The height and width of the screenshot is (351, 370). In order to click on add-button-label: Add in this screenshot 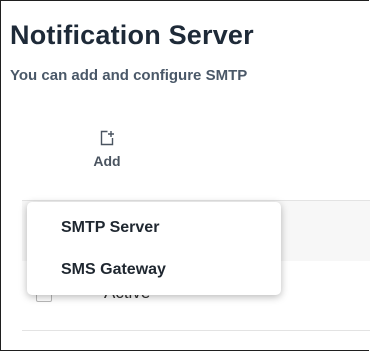, I will do `click(107, 161)`.